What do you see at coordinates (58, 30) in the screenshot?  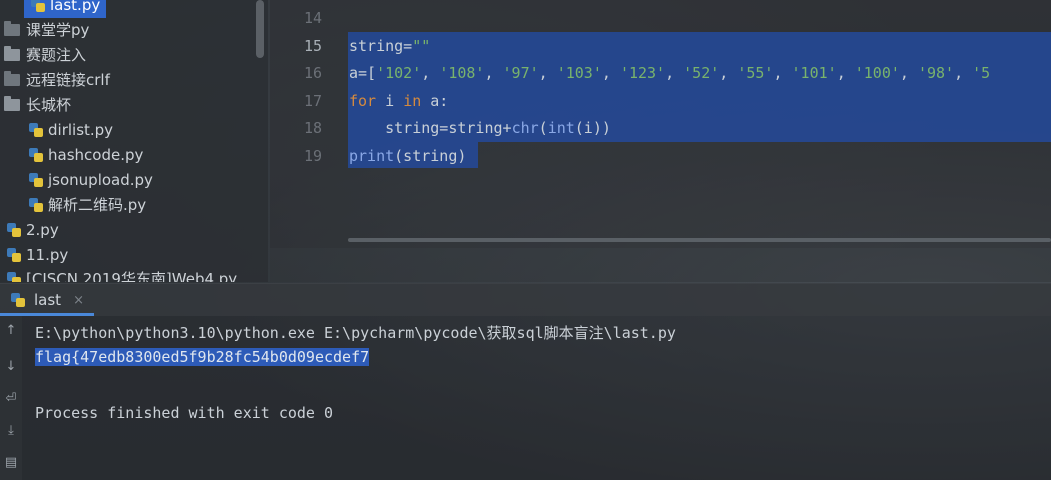 I see `tree-item-label: 课堂学py` at bounding box center [58, 30].